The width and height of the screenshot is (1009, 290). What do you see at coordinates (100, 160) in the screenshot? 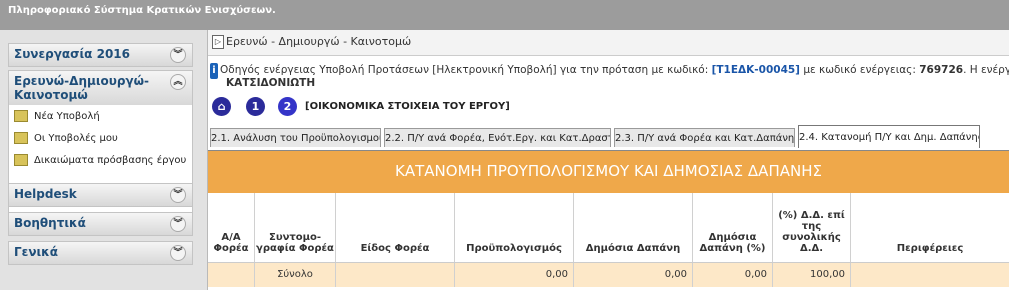
I see `menu-item-access-rights: Δικαιώματα πρόσβασης έργου` at bounding box center [100, 160].